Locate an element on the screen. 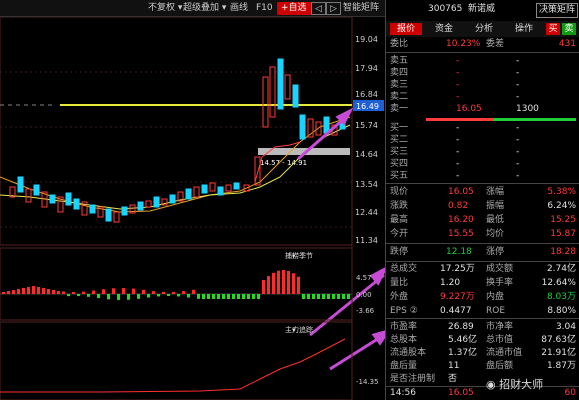  spread-bar is located at coordinates (501, 119).